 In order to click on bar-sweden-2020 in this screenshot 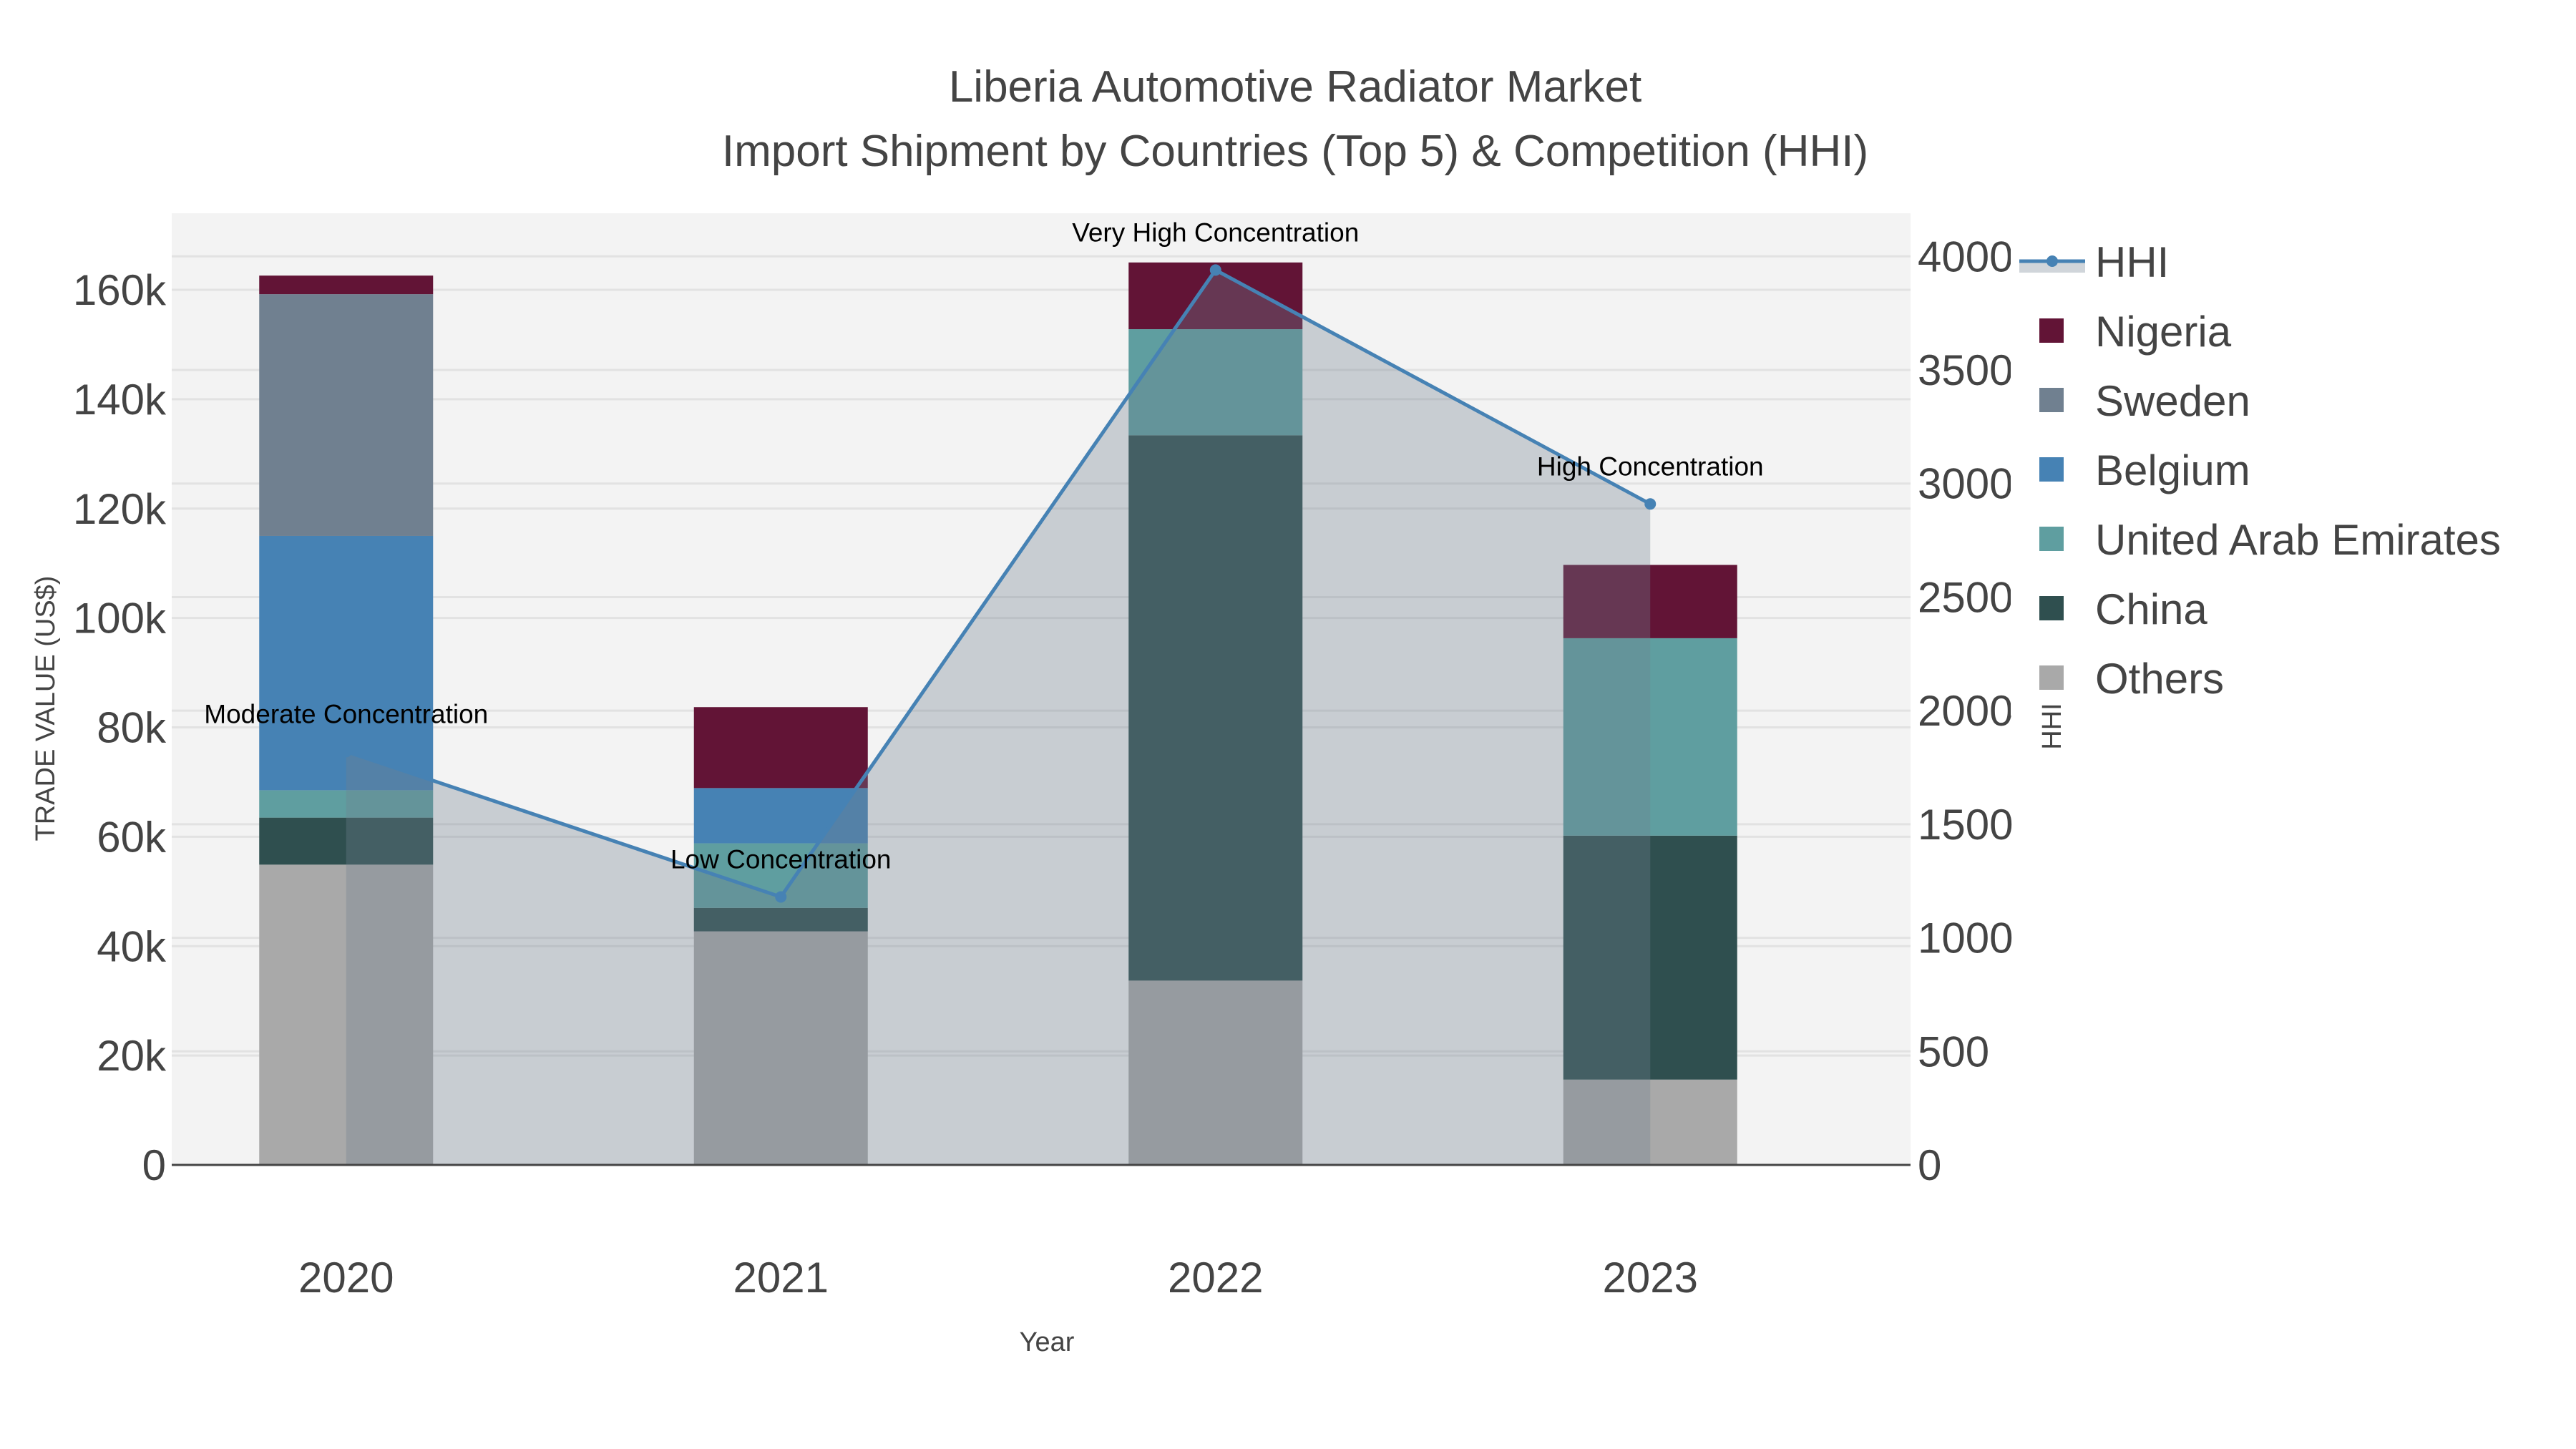, I will do `click(346, 415)`.